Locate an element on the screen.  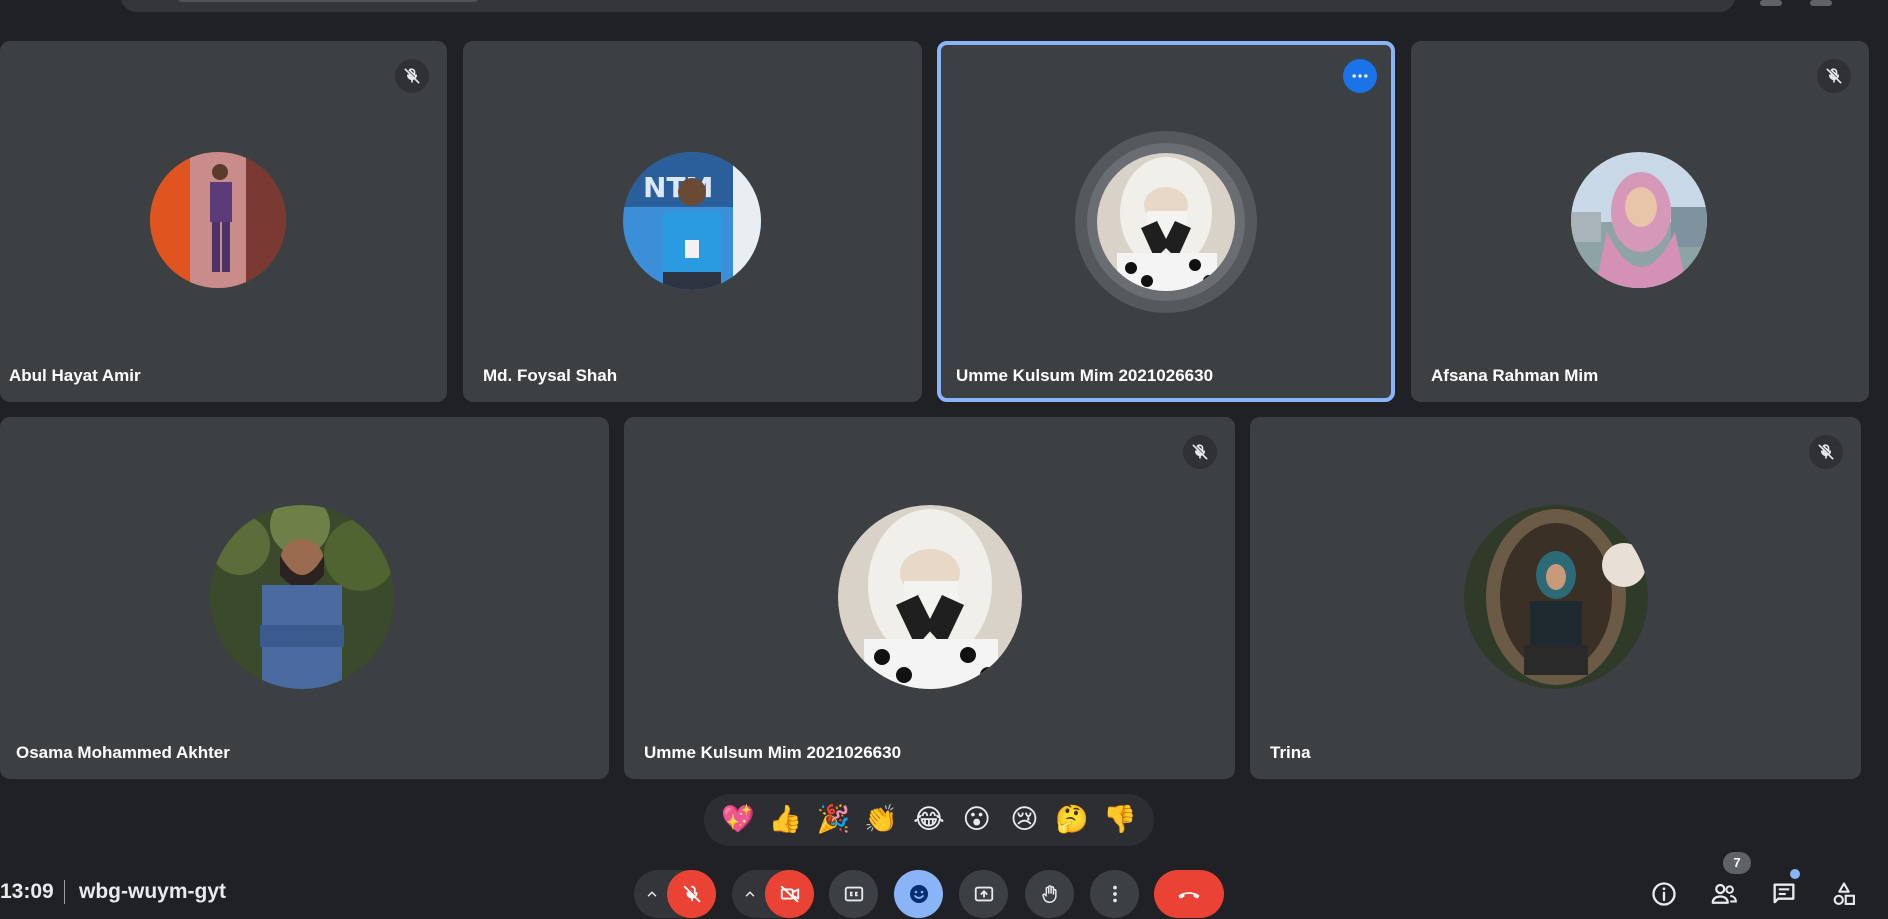
present-screen-button is located at coordinates (983, 894).